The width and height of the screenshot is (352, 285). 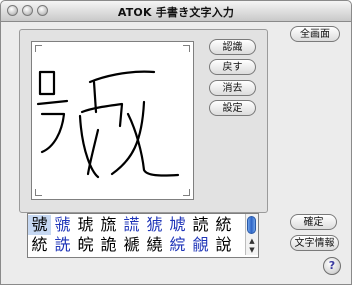 I want to click on candidate-character: 旒, so click(x=108, y=225).